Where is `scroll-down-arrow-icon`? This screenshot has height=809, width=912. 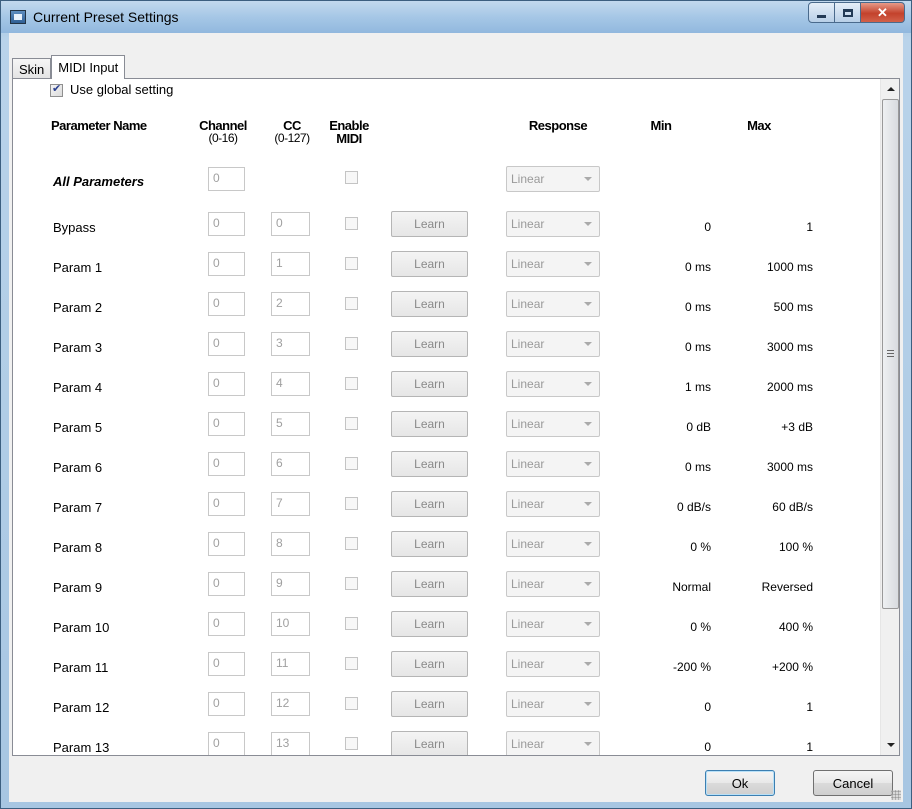 scroll-down-arrow-icon is located at coordinates (890, 746).